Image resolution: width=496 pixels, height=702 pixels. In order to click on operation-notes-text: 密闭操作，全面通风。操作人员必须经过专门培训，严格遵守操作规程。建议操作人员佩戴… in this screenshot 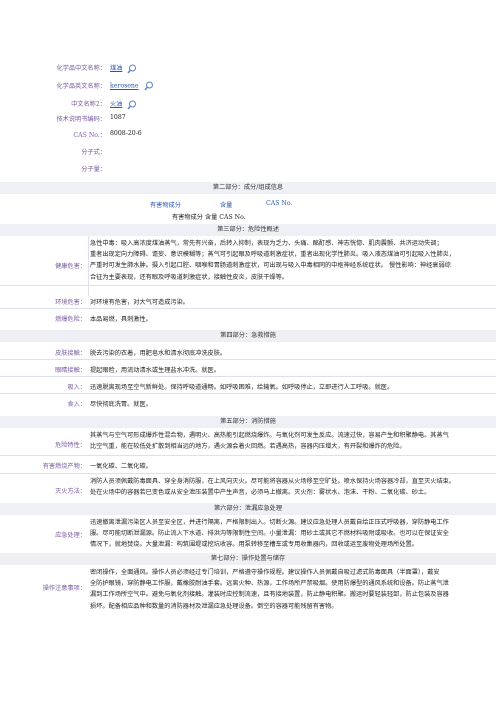, I will do `click(293, 589)`.